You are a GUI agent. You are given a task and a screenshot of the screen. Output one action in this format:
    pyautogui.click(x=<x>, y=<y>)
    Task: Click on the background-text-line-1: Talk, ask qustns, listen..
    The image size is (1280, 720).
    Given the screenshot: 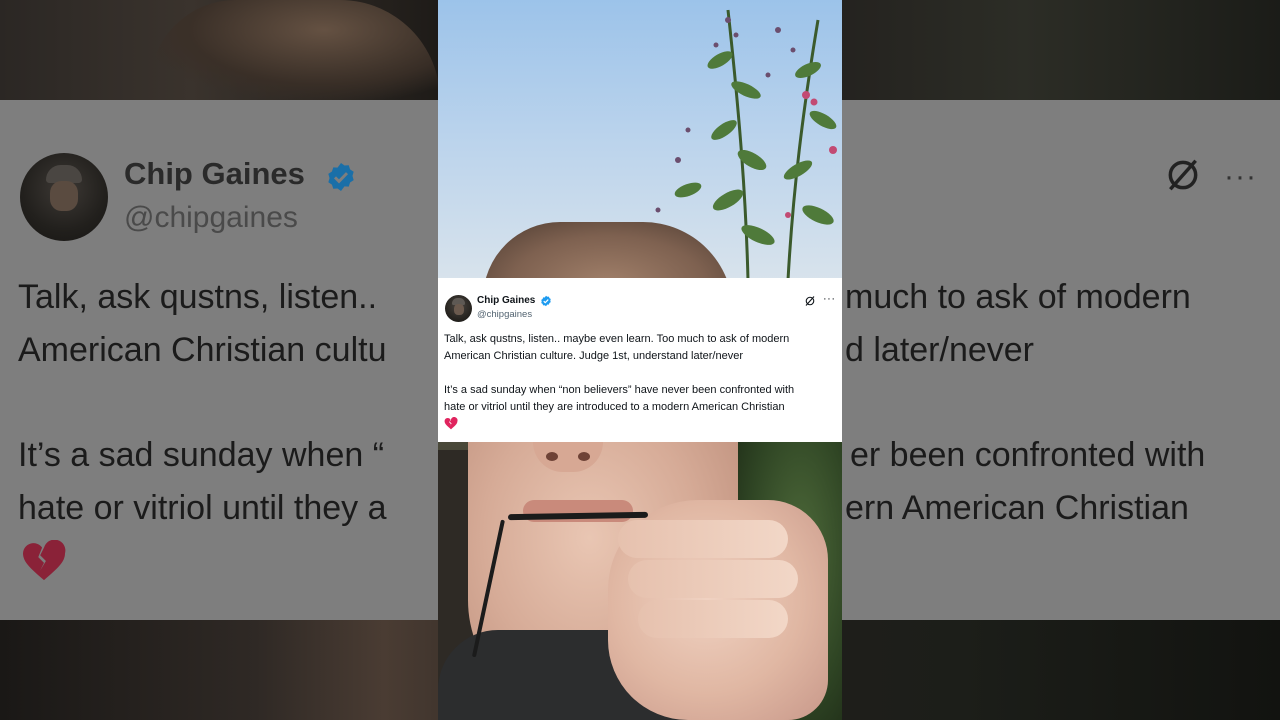 What is the action you would take?
    pyautogui.click(x=198, y=297)
    